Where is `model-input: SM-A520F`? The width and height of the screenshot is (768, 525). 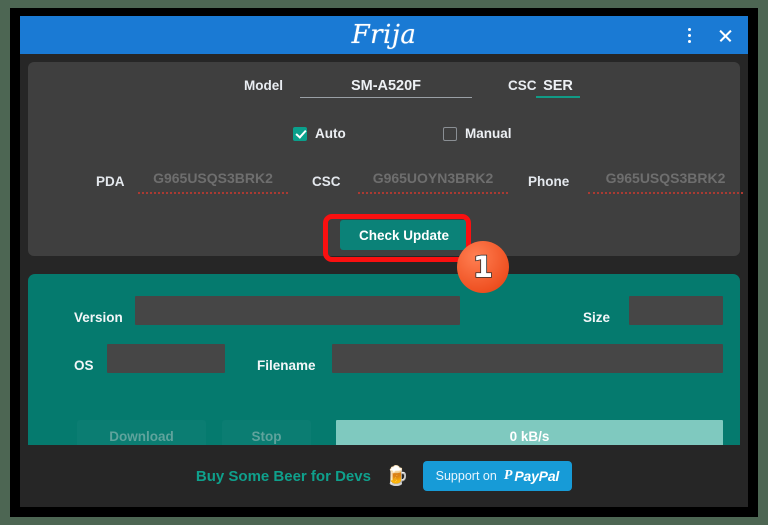
model-input: SM-A520F is located at coordinates (386, 87).